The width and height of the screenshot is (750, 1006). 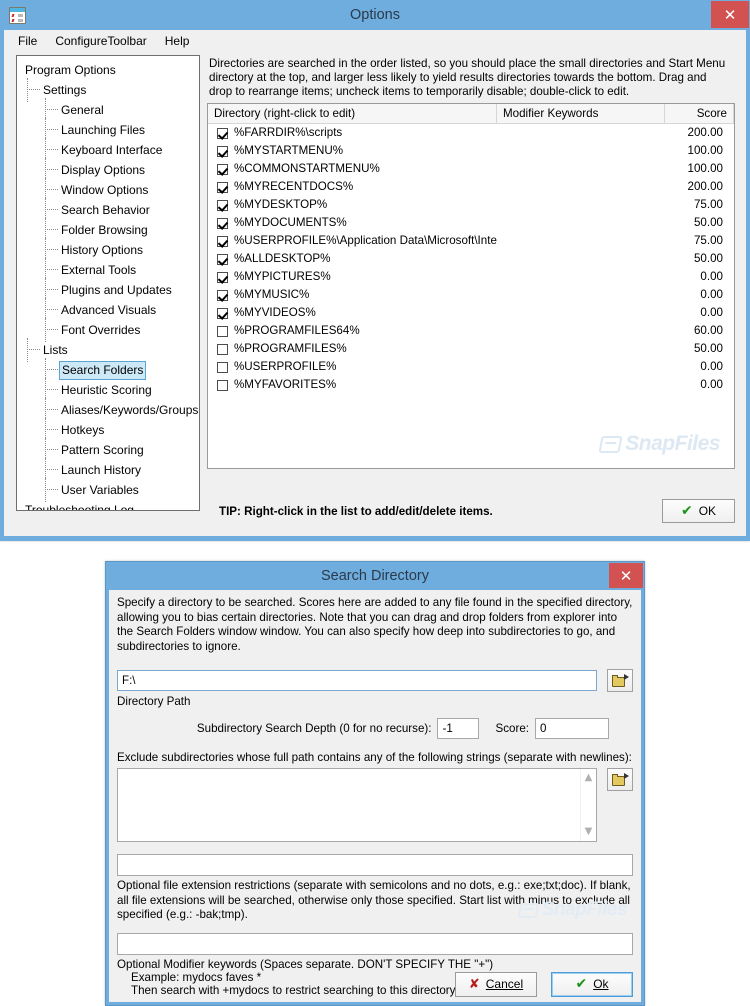 I want to click on tree-item-settings: Settings, so click(x=110, y=90).